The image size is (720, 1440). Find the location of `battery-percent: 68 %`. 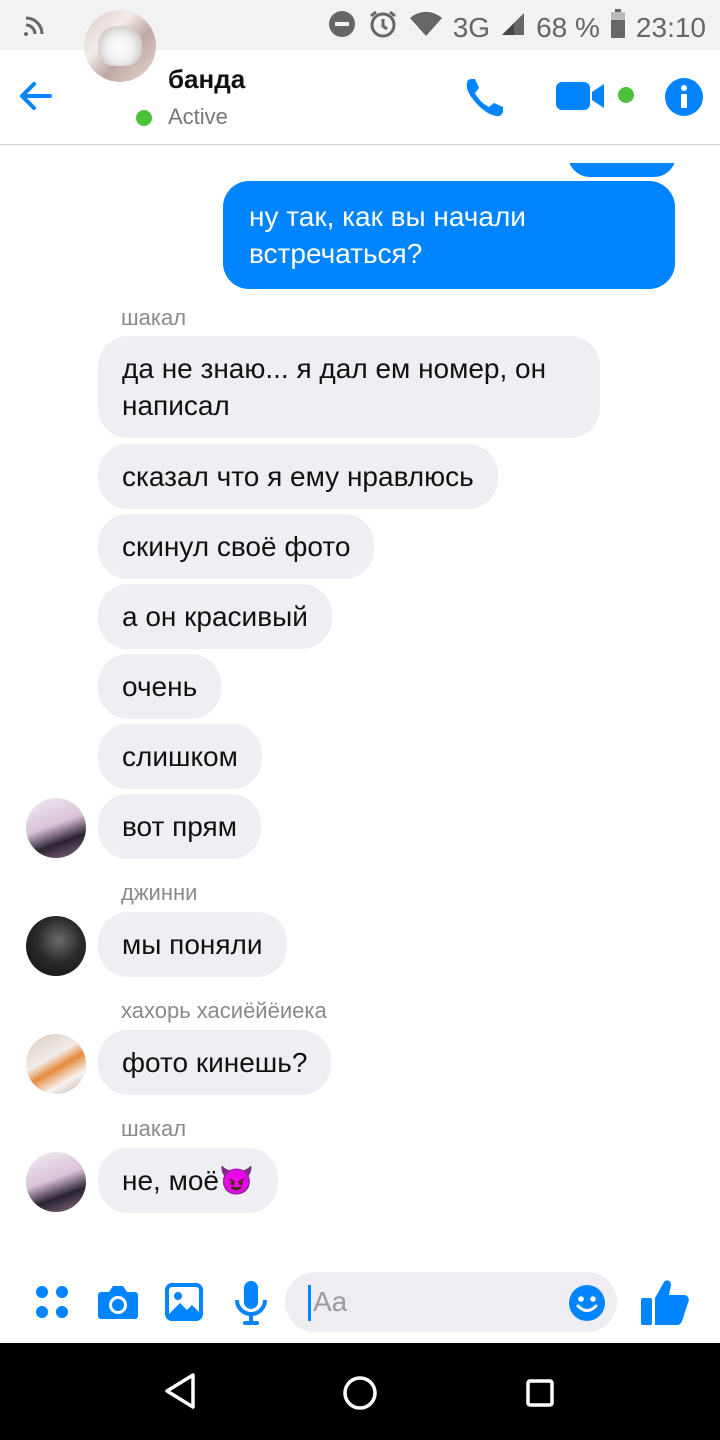

battery-percent: 68 % is located at coordinates (568, 27).